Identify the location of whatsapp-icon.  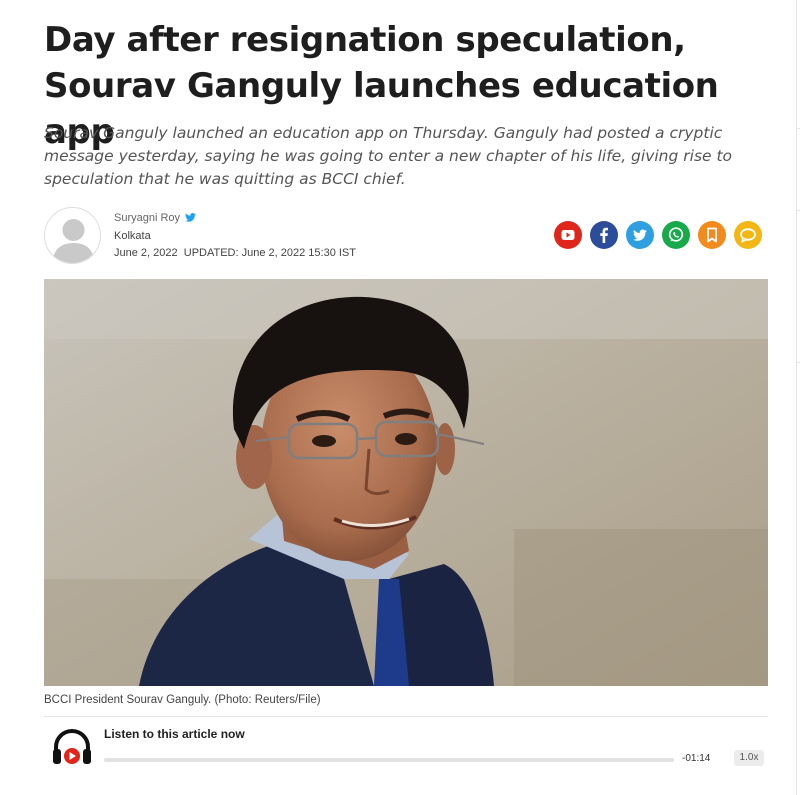
(676, 235).